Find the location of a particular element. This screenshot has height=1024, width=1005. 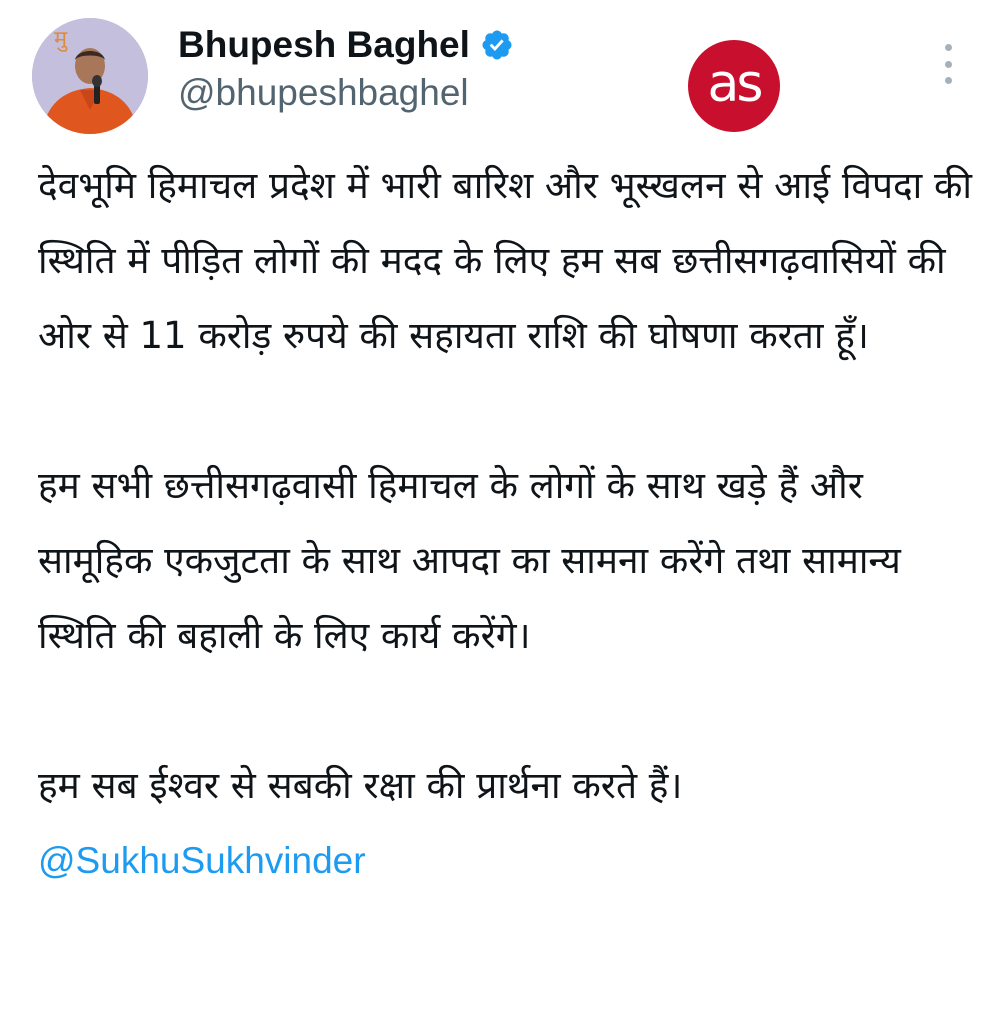

more-options-icon is located at coordinates (948, 64).